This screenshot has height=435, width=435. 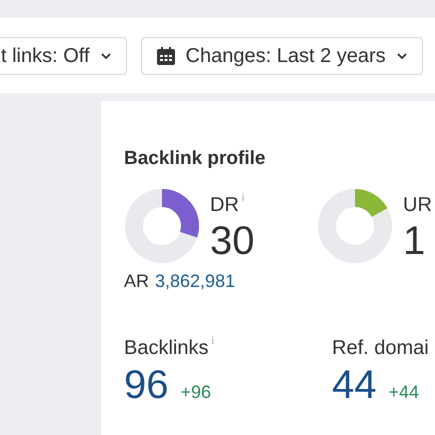 What do you see at coordinates (196, 392) in the screenshot?
I see `change-value: +96` at bounding box center [196, 392].